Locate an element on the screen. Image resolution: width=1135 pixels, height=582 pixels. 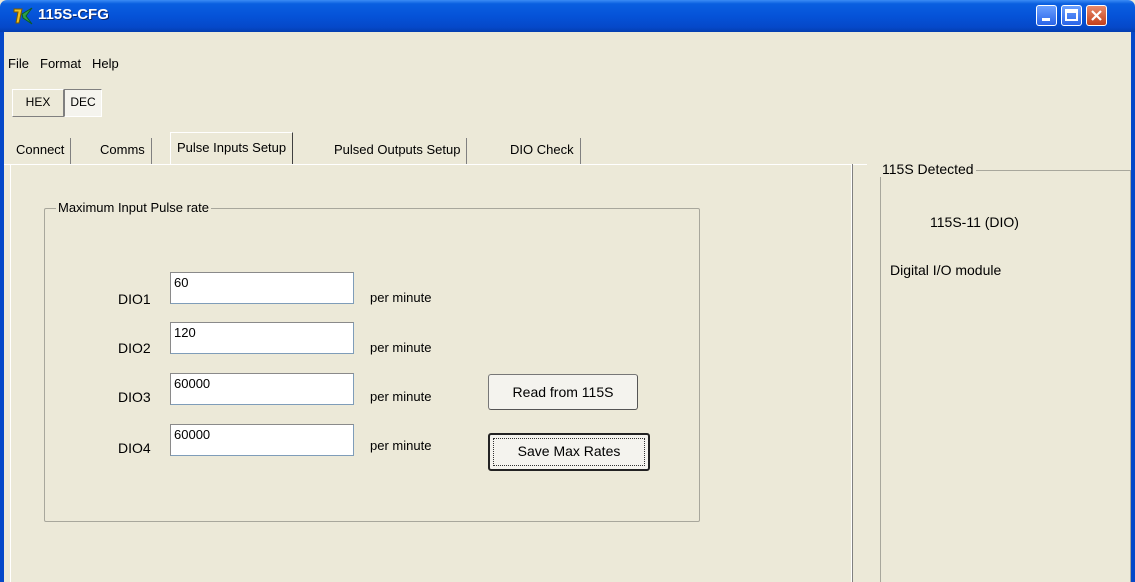
maximize-icon is located at coordinates (1071, 15).